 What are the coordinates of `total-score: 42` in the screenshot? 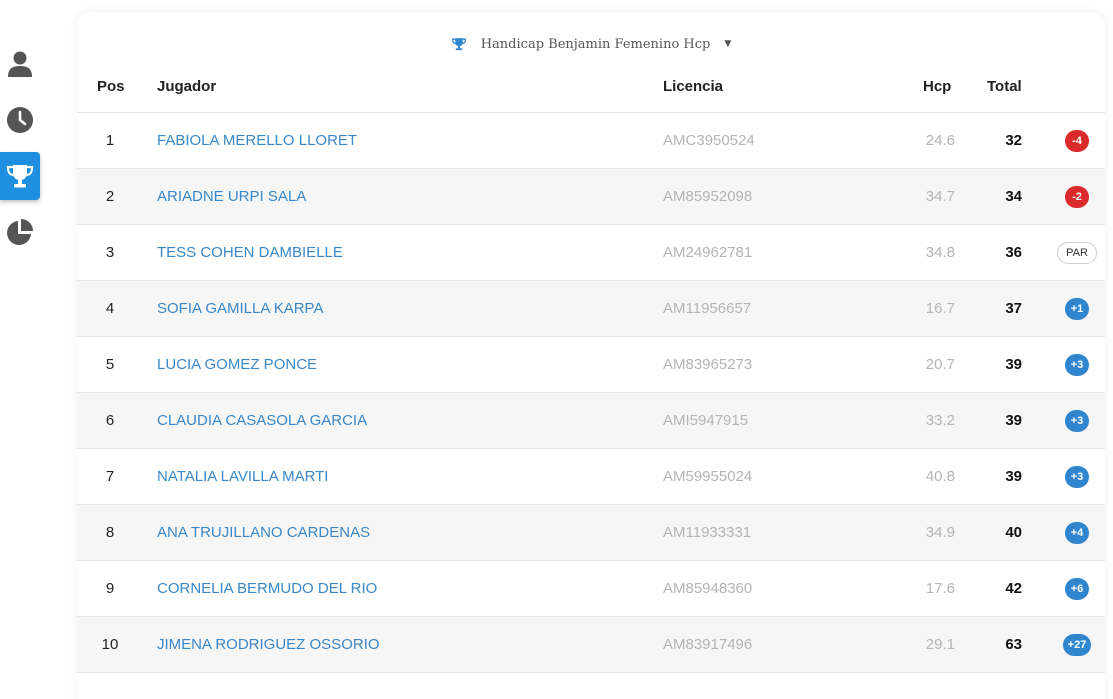 It's located at (1013, 588).